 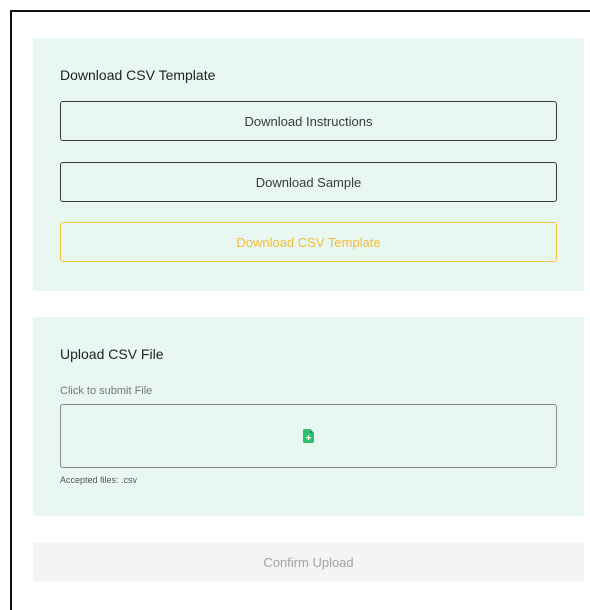 What do you see at coordinates (308, 562) in the screenshot?
I see `confirm-upload-button: Confirm Upload` at bounding box center [308, 562].